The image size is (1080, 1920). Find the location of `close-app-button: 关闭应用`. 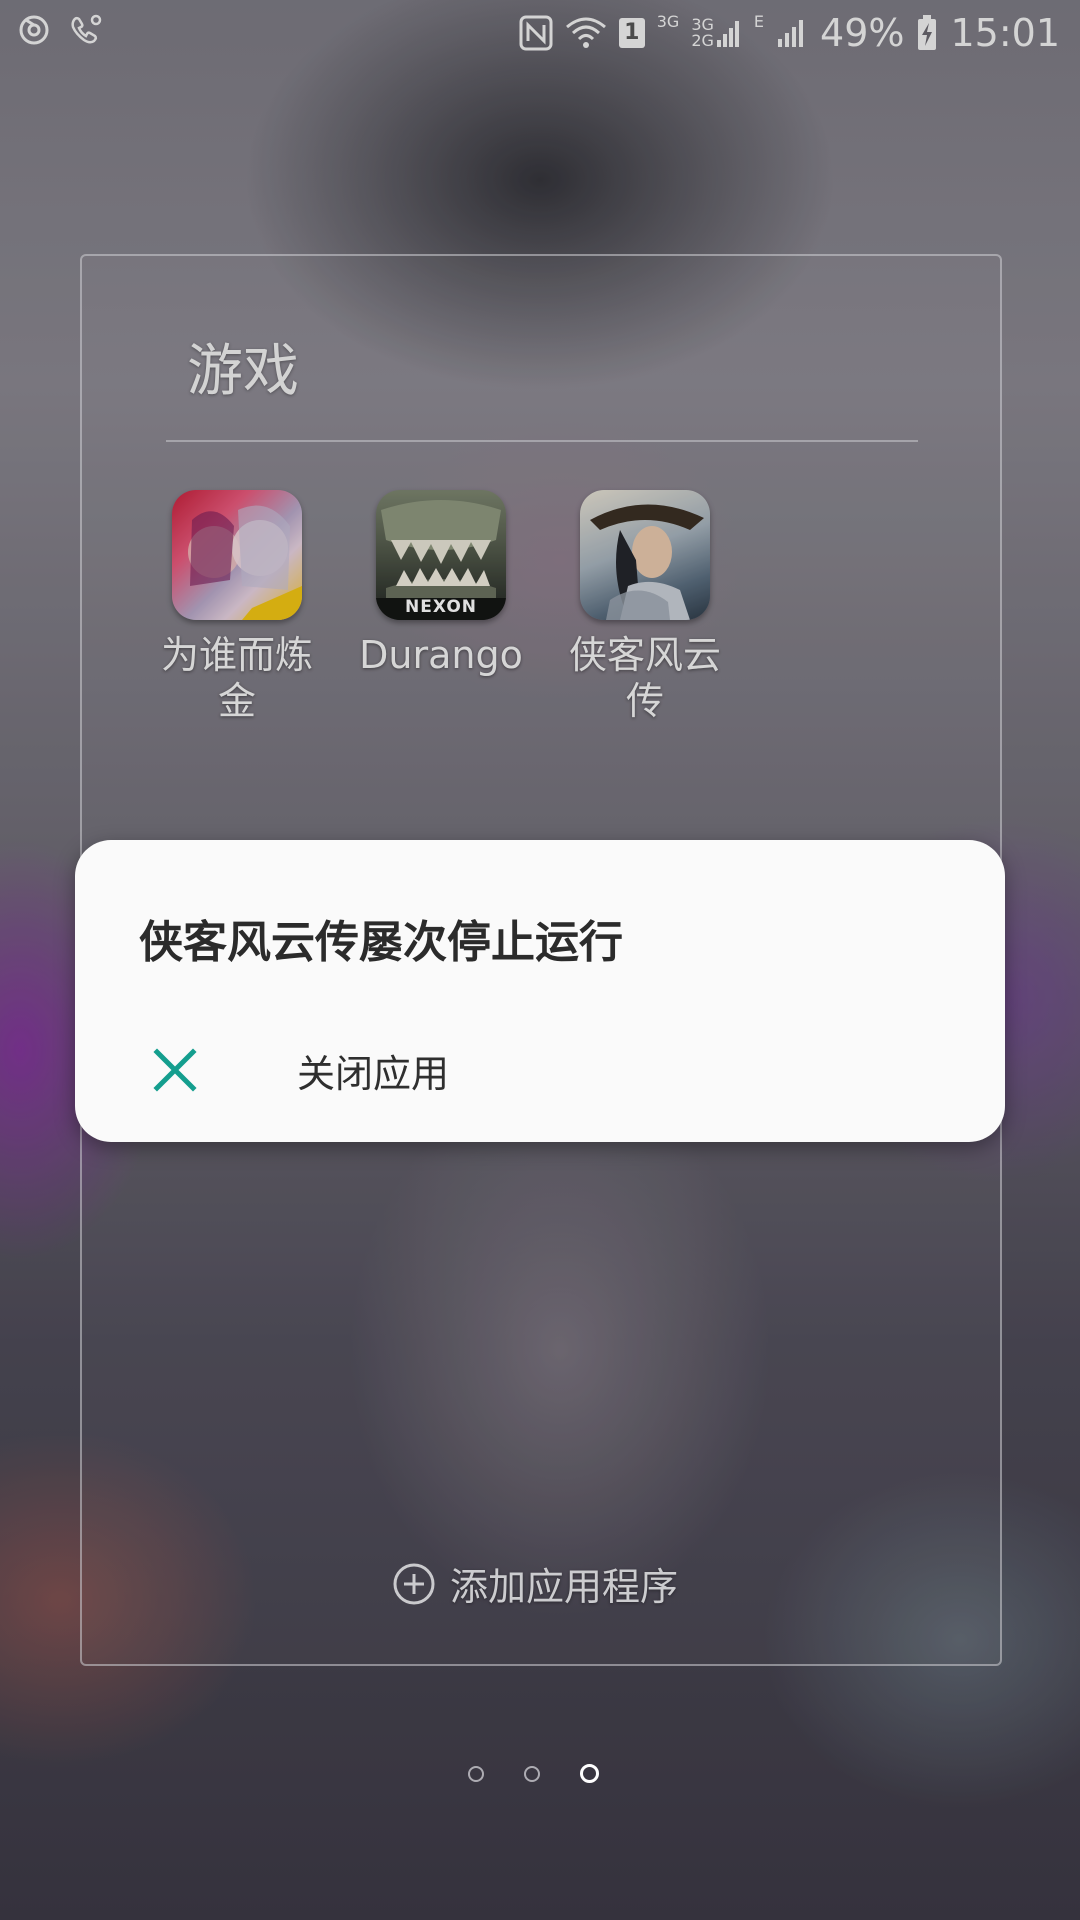

close-app-button: 关闭应用 is located at coordinates (540, 1070).